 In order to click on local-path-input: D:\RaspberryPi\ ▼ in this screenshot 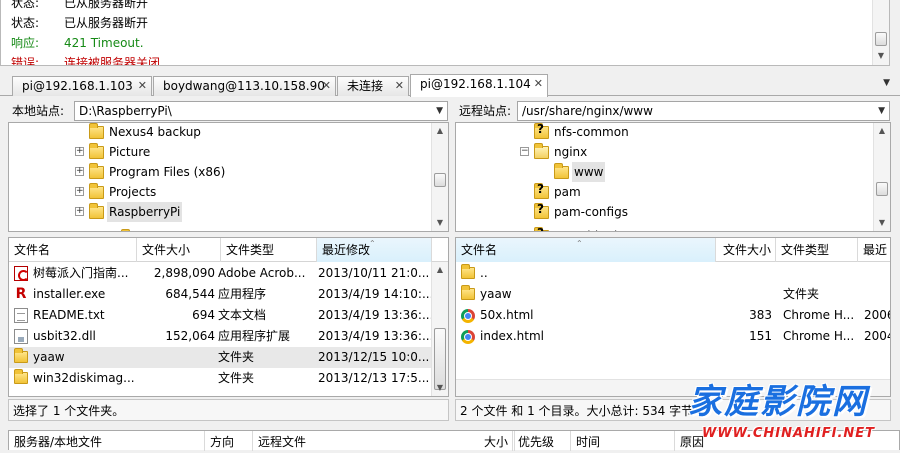, I will do `click(261, 111)`.